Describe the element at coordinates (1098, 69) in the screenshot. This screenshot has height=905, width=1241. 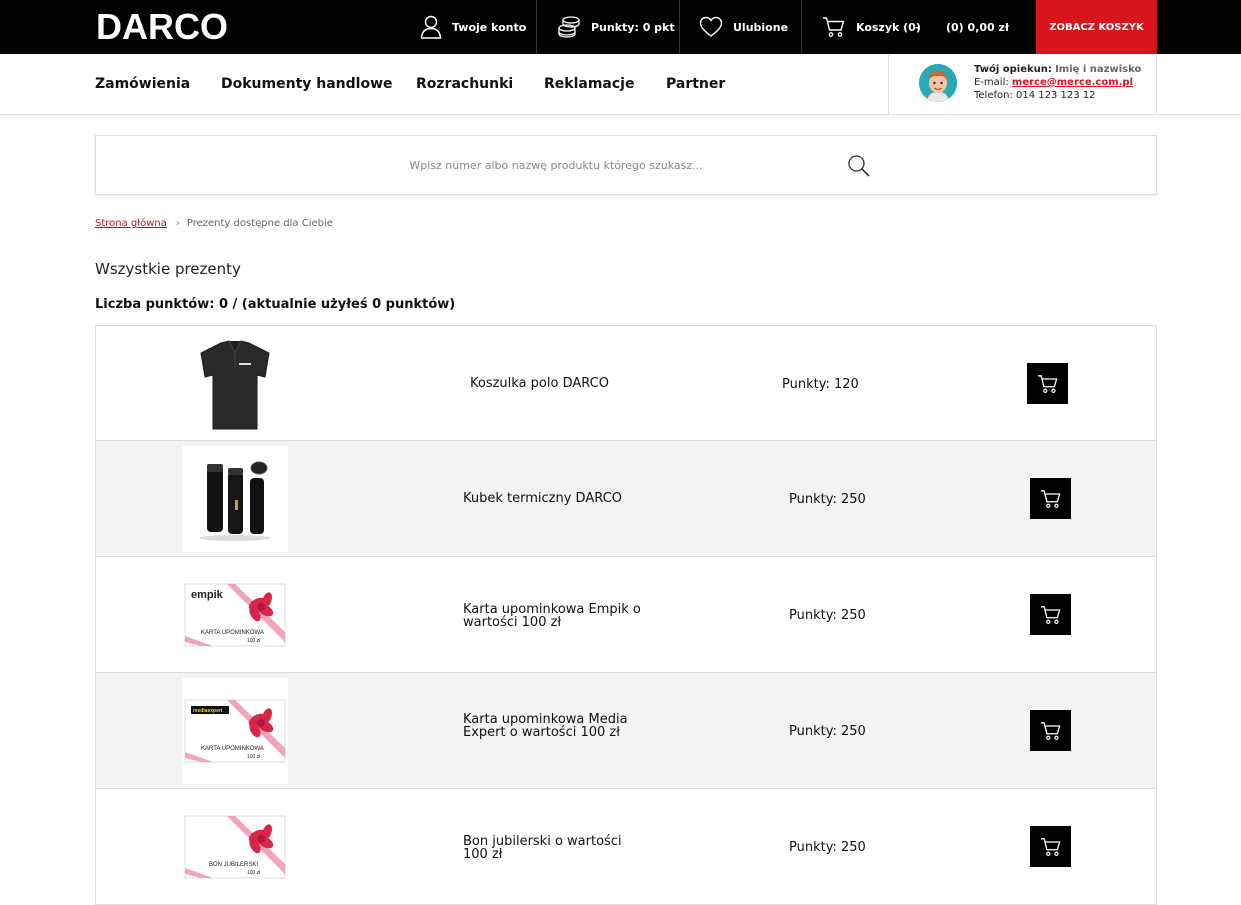
I see `advisor-name: Imię i nazwisko` at that location.